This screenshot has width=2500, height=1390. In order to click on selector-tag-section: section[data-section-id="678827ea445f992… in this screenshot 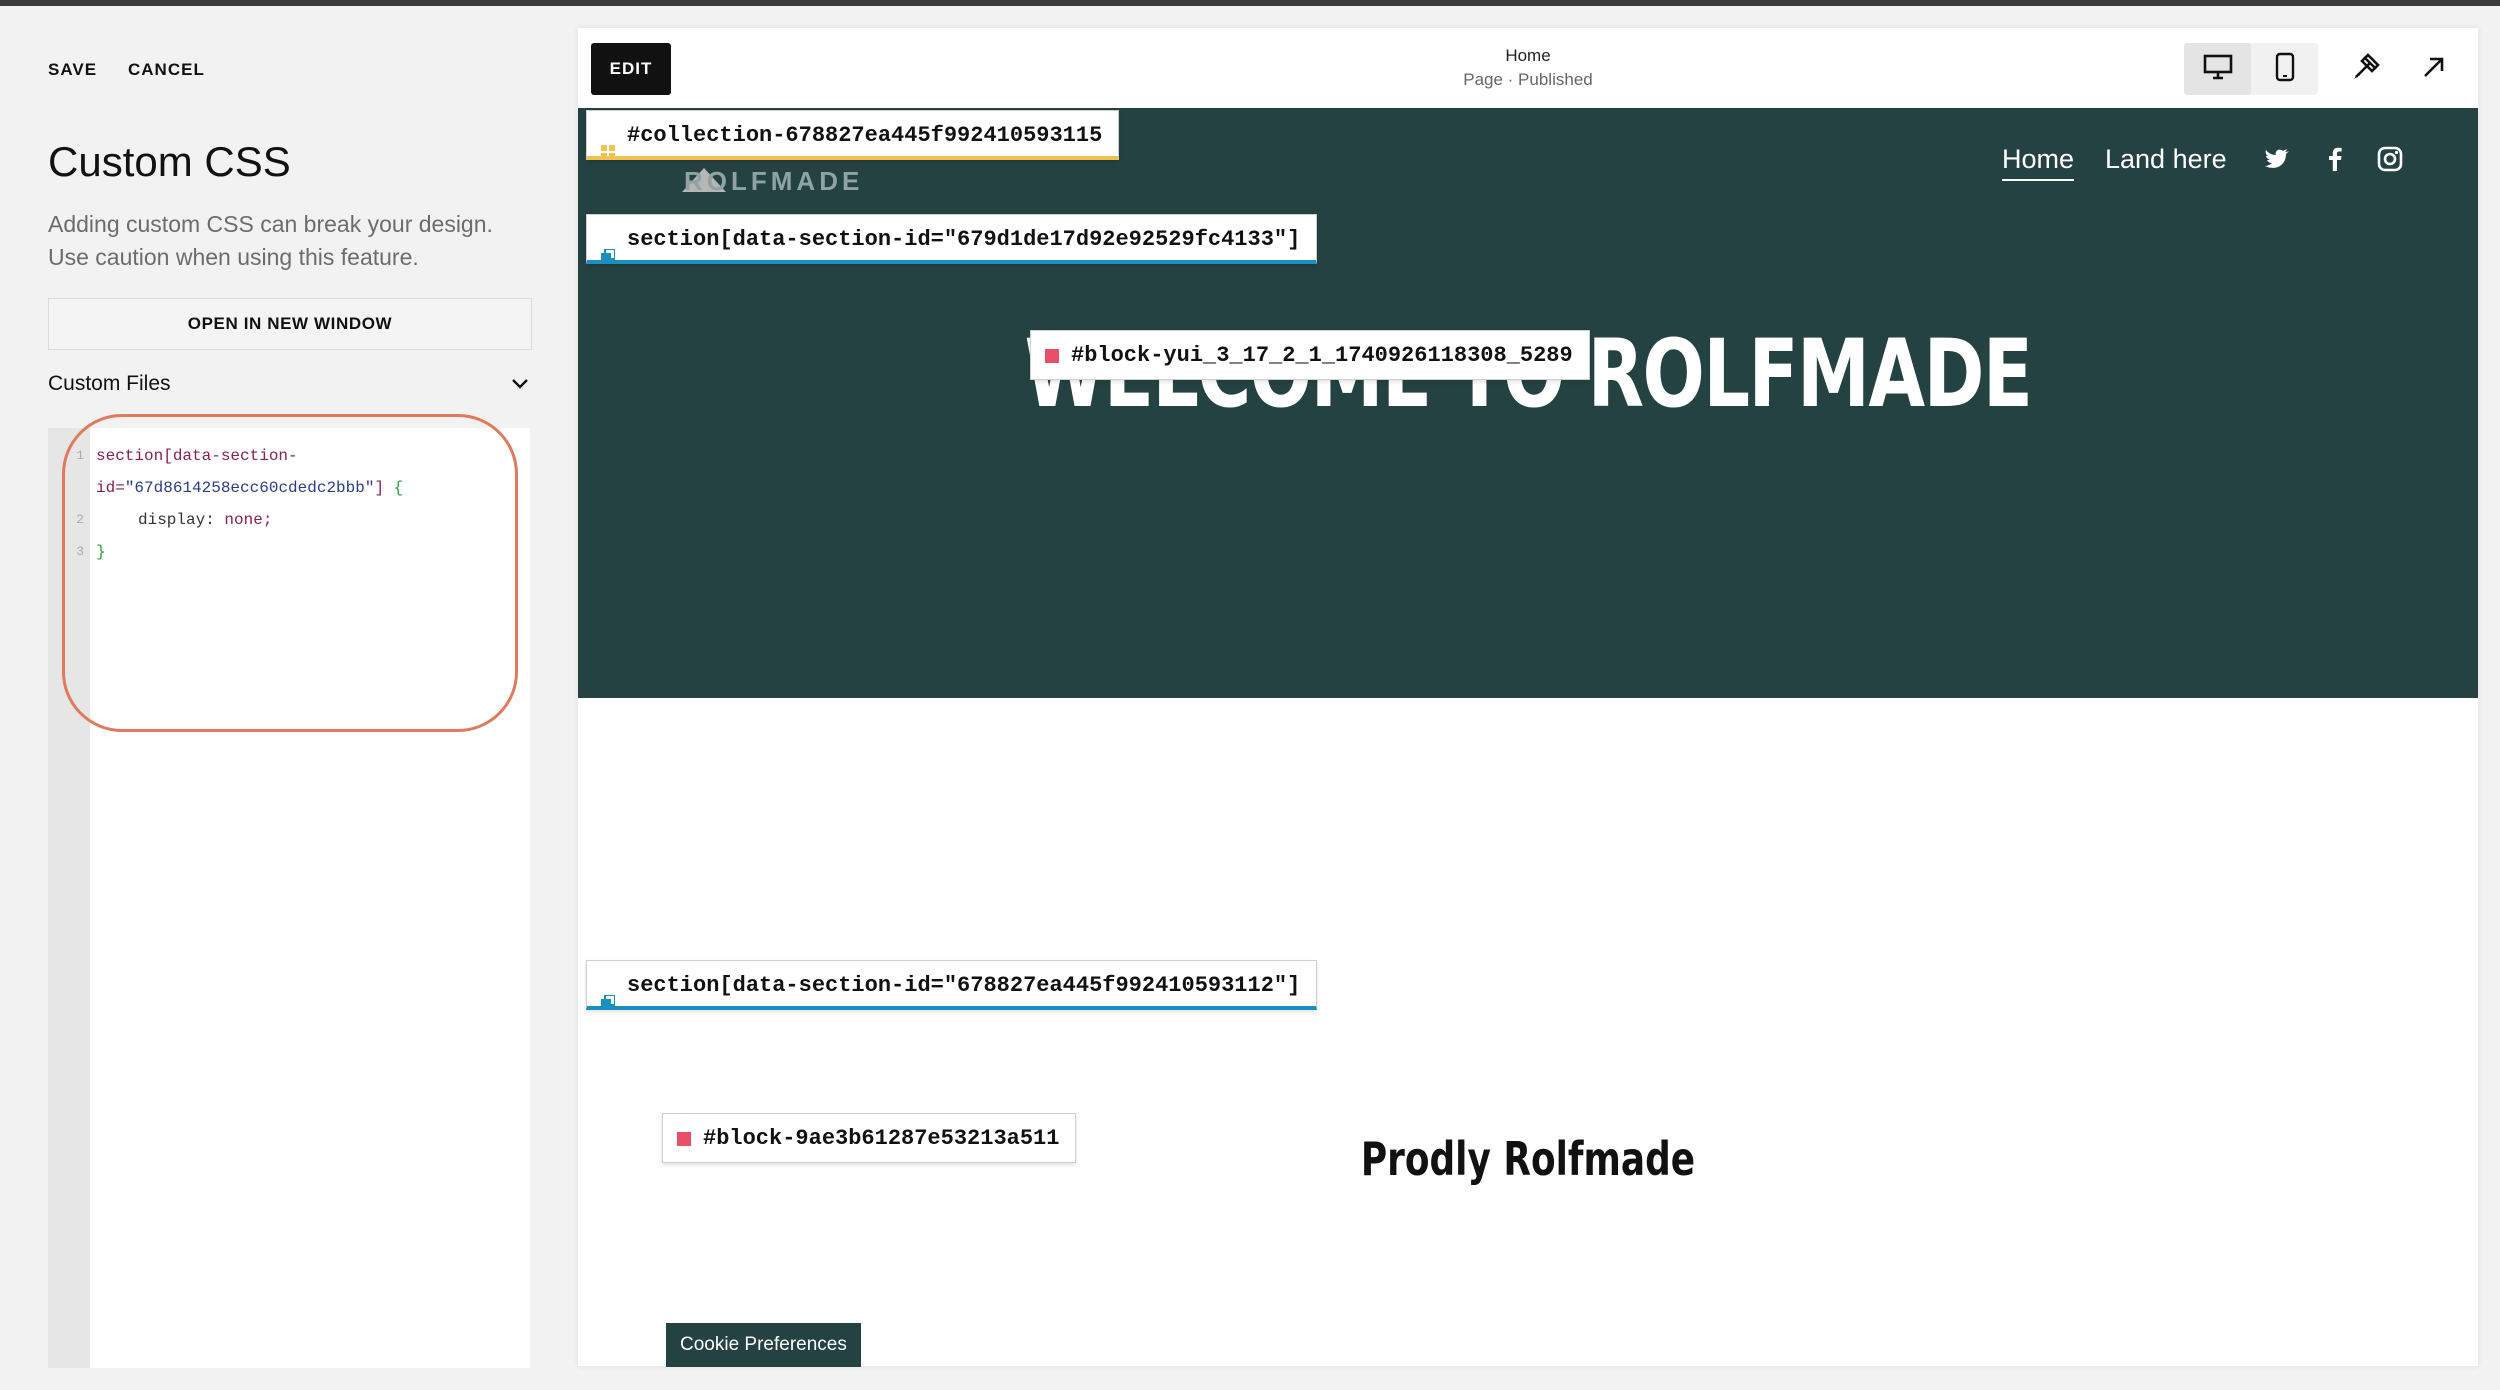, I will do `click(952, 985)`.